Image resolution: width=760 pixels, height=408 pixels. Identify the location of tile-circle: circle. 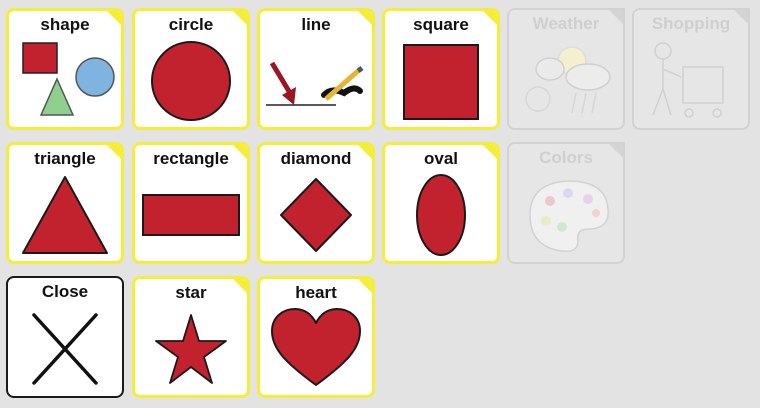
(191, 69).